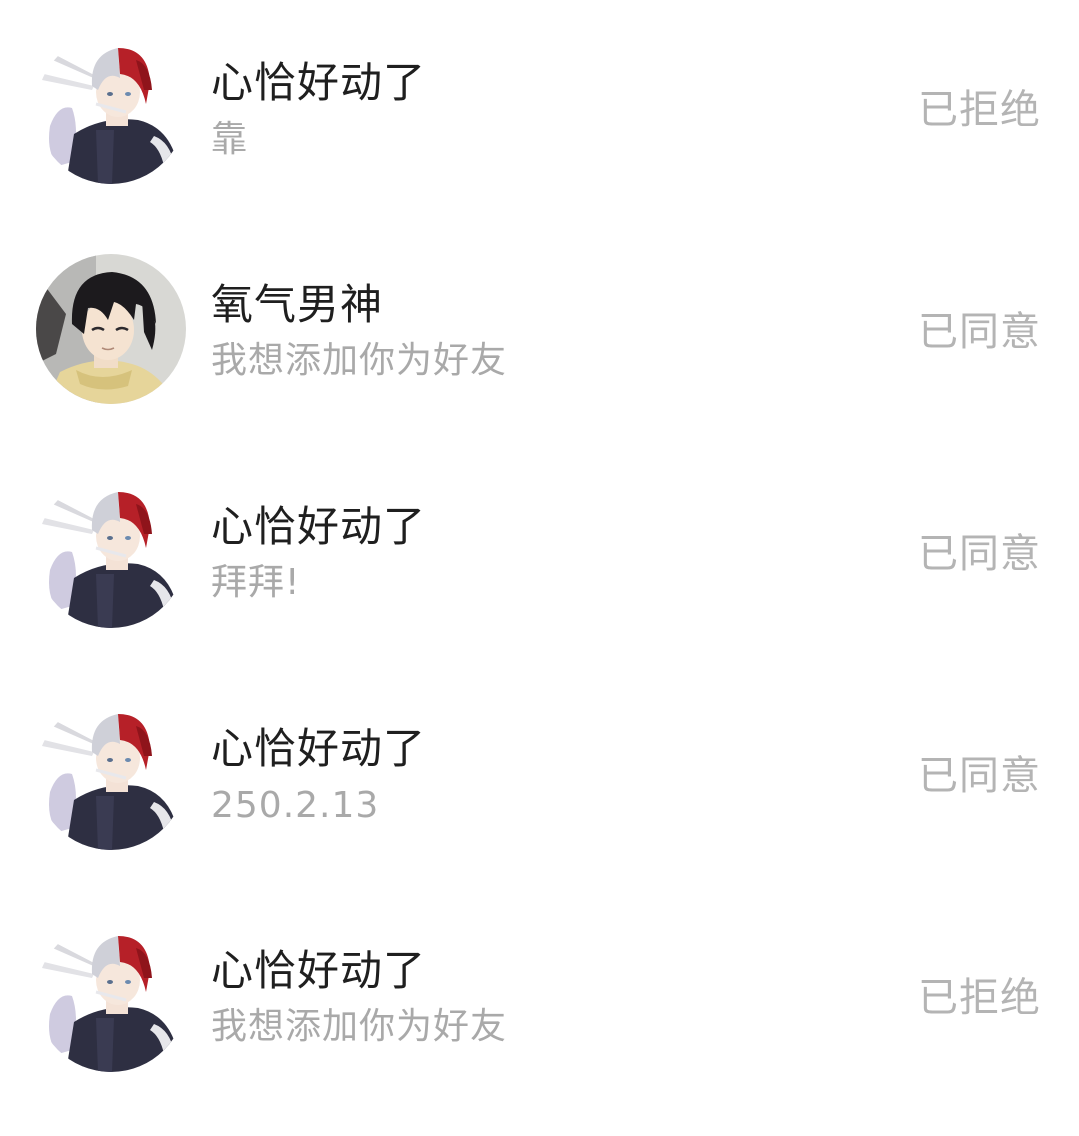 This screenshot has width=1079, height=1136. I want to click on requester-name: 氧气男神, so click(297, 304).